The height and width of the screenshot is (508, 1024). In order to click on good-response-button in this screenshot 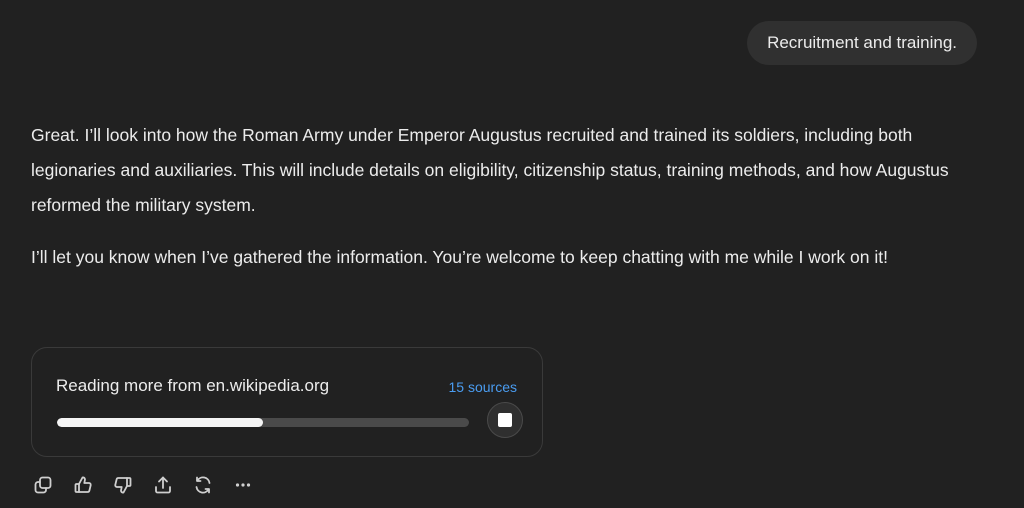, I will do `click(83, 485)`.